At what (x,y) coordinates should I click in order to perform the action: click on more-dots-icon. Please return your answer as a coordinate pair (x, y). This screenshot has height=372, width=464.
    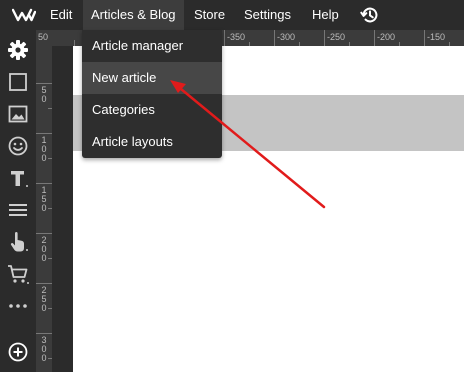
    Looking at the image, I should click on (18, 306).